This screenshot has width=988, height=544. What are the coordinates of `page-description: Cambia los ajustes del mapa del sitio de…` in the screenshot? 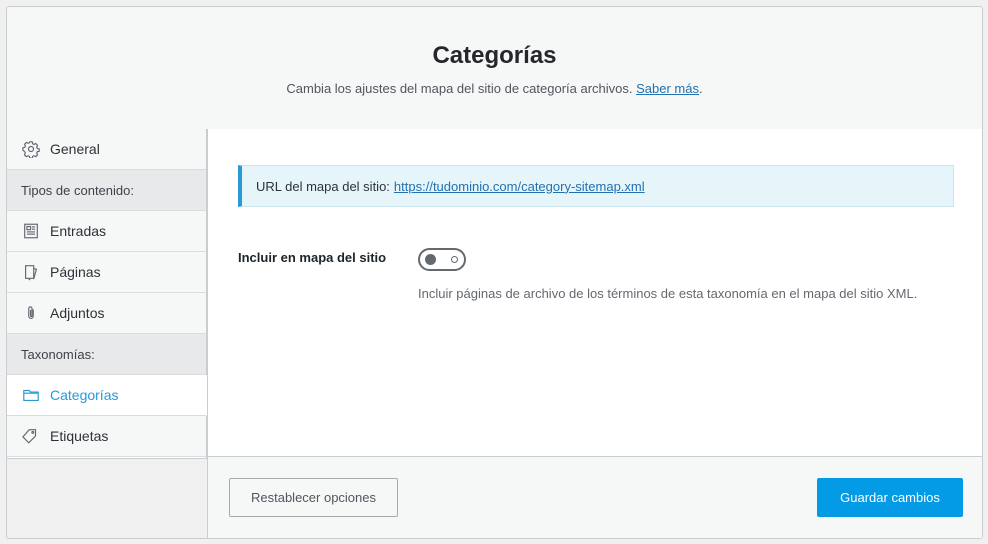 It's located at (494, 88).